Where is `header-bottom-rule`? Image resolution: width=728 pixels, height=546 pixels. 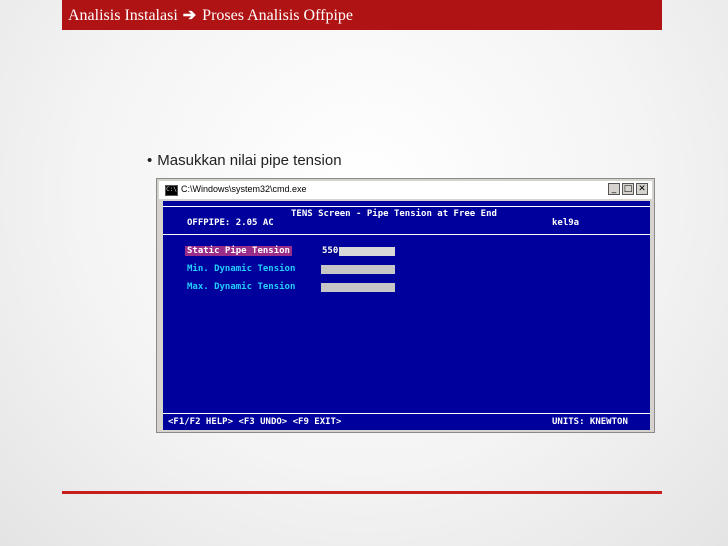 header-bottom-rule is located at coordinates (406, 234).